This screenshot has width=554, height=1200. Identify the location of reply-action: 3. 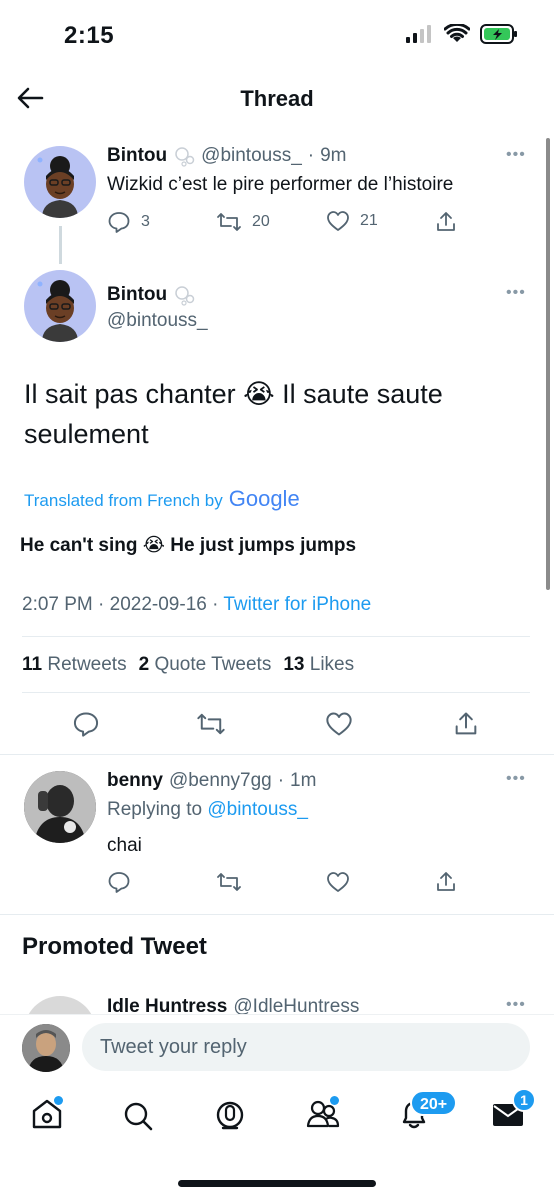
(128, 222).